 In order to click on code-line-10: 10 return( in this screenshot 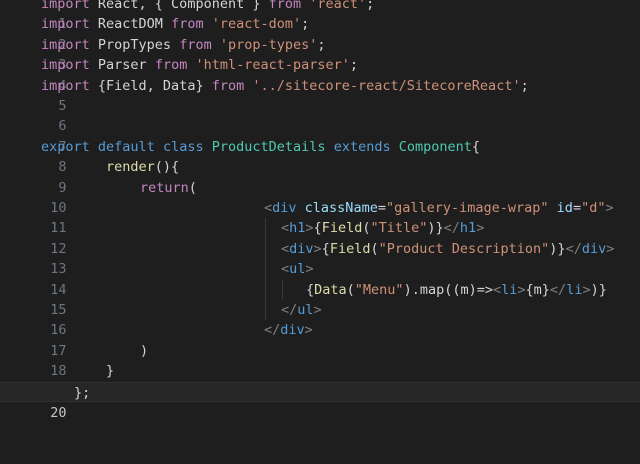, I will do `click(320, 197)`.